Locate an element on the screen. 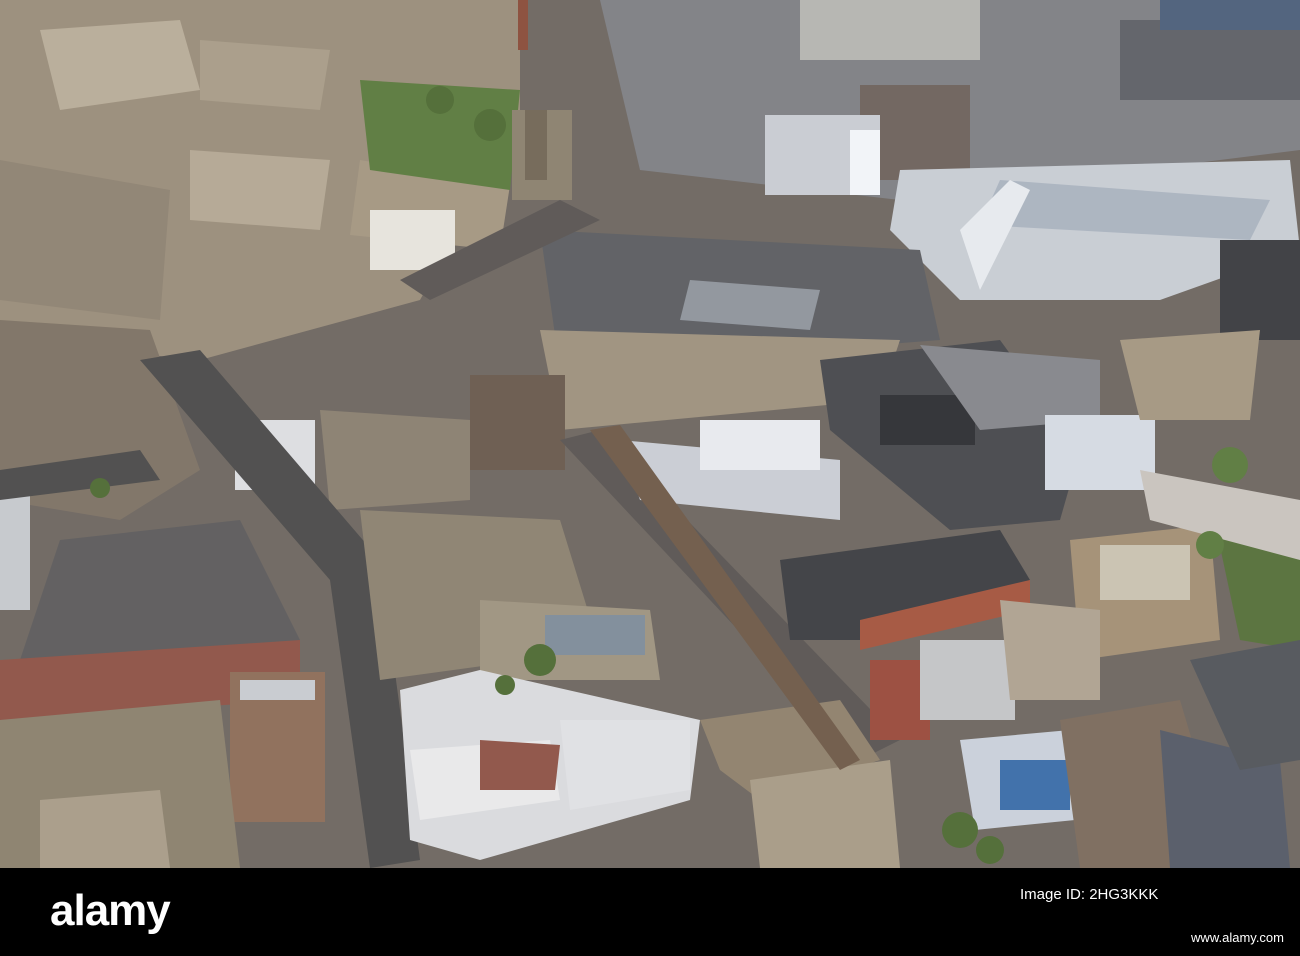 This screenshot has height=956, width=1300. watermark-strip: alamy Image ID: 2HG3KKK www.alamy.com is located at coordinates (650, 912).